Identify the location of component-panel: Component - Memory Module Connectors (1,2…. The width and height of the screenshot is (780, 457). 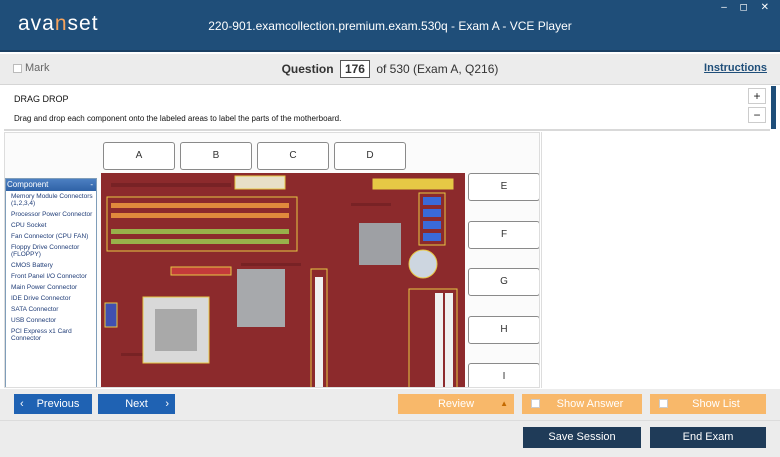
(51, 282).